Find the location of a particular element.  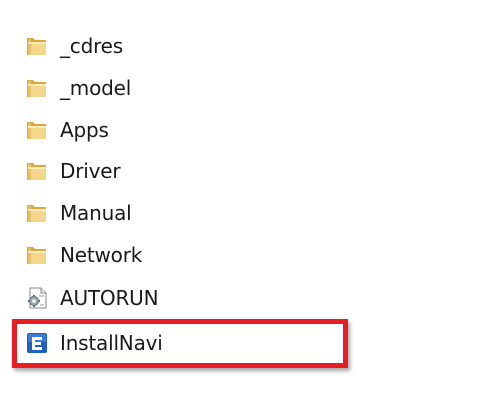

file-item-label: Apps is located at coordinates (84, 130).